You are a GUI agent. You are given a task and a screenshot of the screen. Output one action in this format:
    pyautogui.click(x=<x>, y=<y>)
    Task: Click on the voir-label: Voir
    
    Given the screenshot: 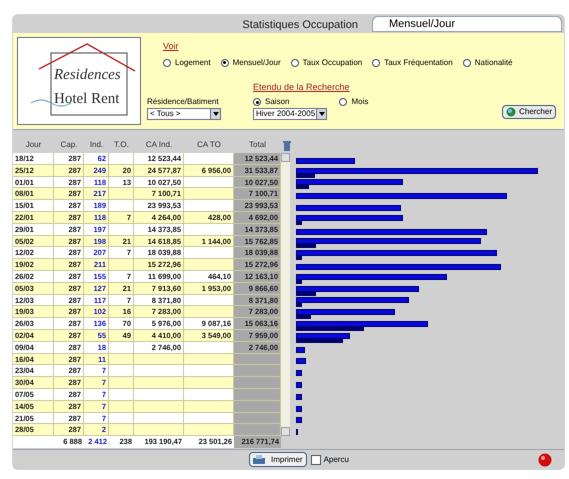 What is the action you would take?
    pyautogui.click(x=171, y=46)
    